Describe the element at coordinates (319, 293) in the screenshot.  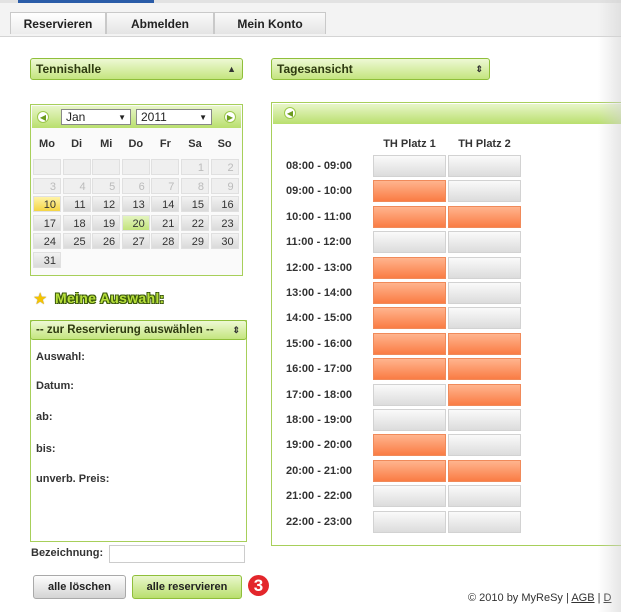
I see `time-label: 13:00 - 14:00` at that location.